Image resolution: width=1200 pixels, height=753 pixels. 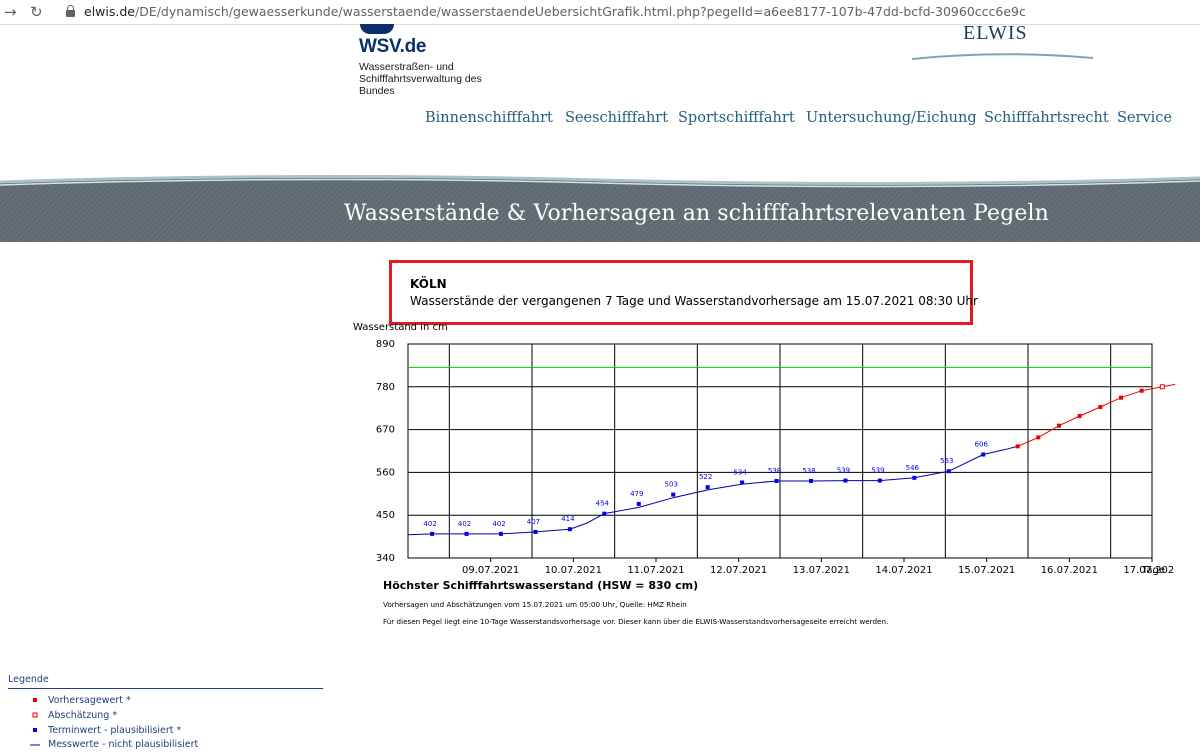 I want to click on wsv-logo-title: WSV.de, so click(x=392, y=47).